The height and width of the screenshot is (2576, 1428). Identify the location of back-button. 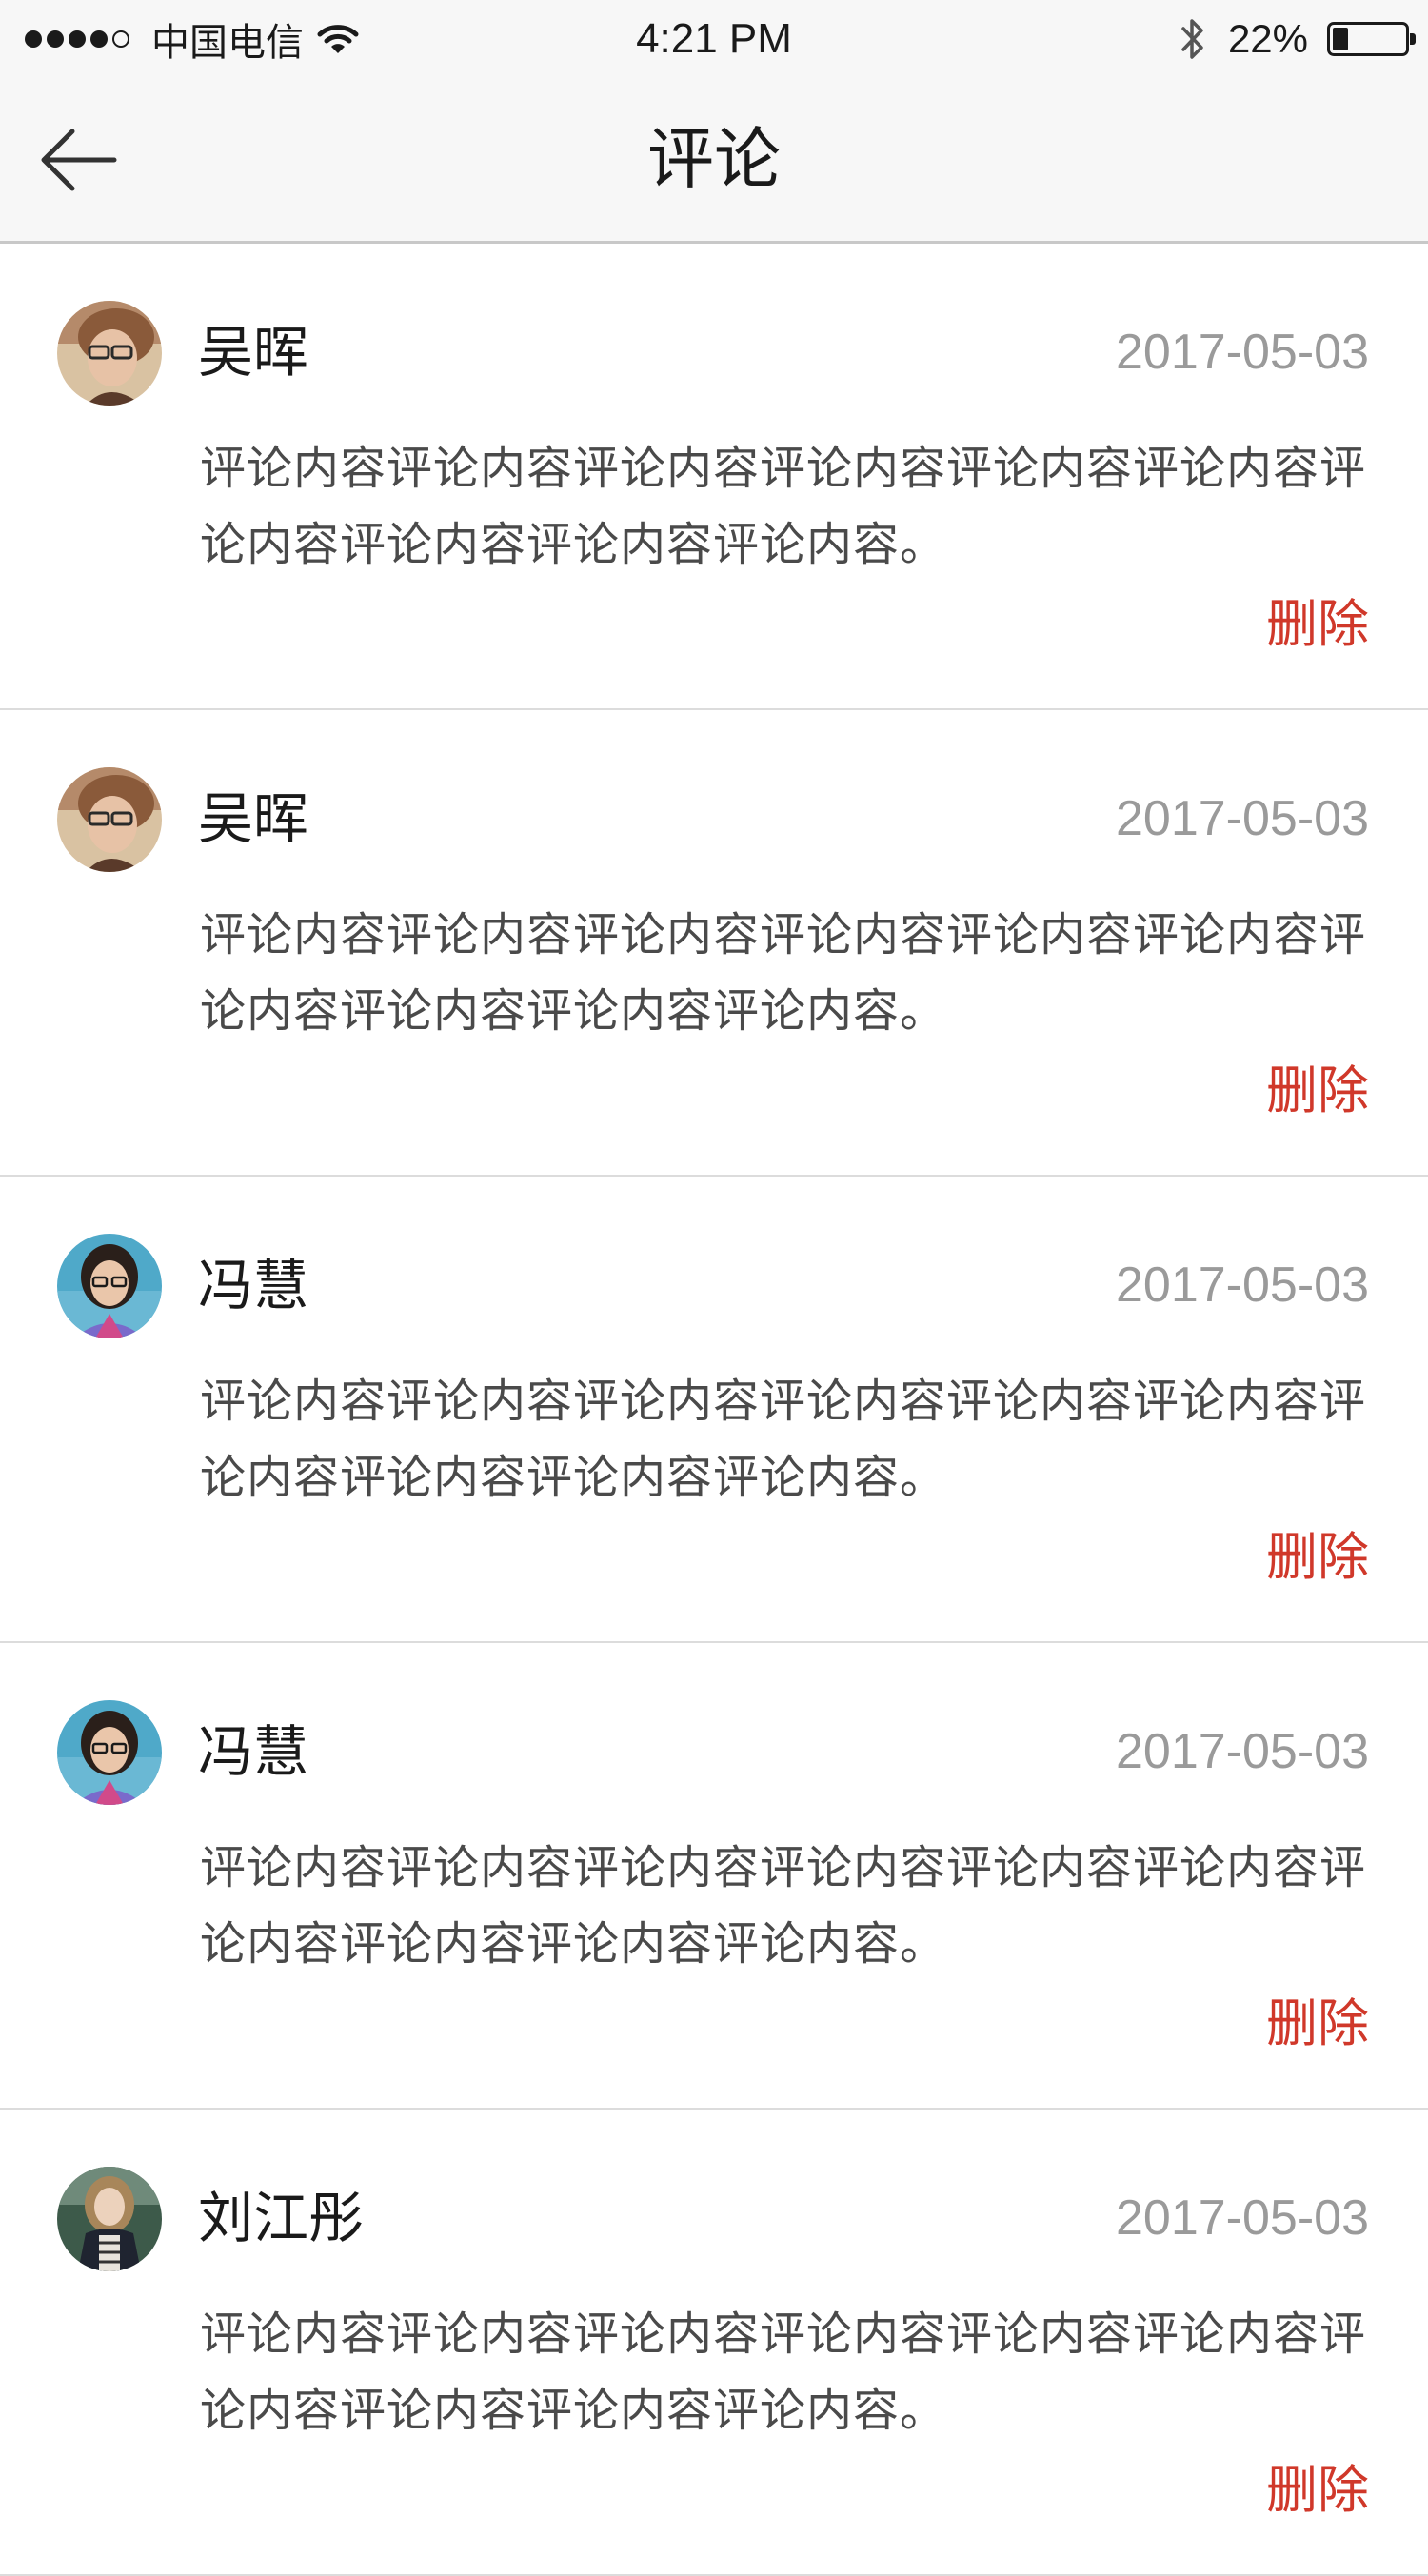
(95, 160).